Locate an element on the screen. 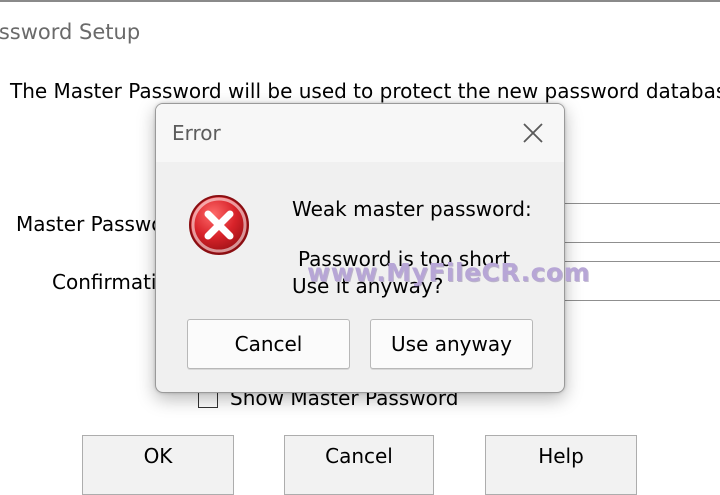 The image size is (720, 495). error-dialog-title: Error is located at coordinates (196, 133).